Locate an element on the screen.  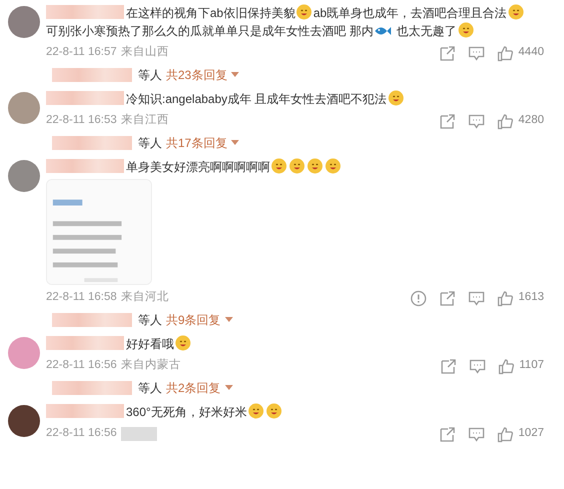
comment-text: 冷知识:angelababy成年 且成年女性去酒吧不犯法 is located at coordinates (256, 99).